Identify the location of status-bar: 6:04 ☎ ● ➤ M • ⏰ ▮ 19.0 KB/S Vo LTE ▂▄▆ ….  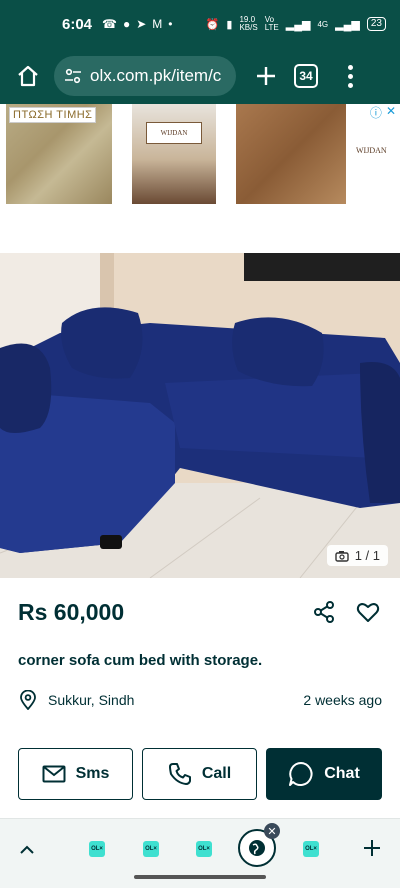
(200, 24).